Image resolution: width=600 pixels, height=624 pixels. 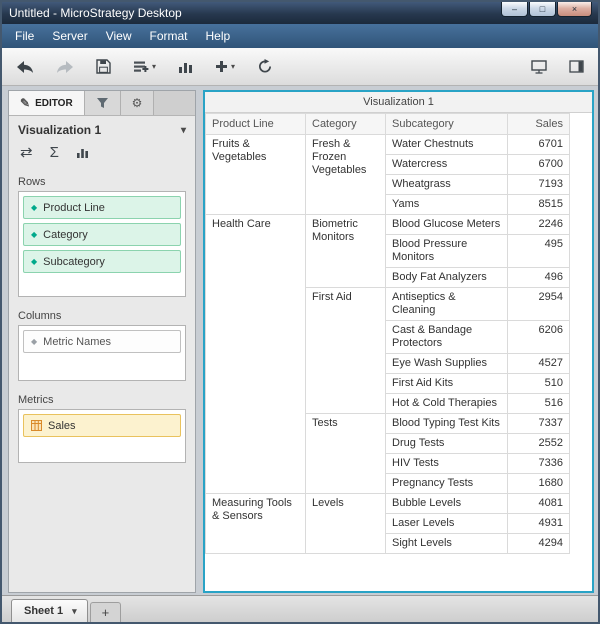 I want to click on rows-dropzone: ◆ Product Line ◆ Category ◆ Subcategory, so click(x=102, y=244).